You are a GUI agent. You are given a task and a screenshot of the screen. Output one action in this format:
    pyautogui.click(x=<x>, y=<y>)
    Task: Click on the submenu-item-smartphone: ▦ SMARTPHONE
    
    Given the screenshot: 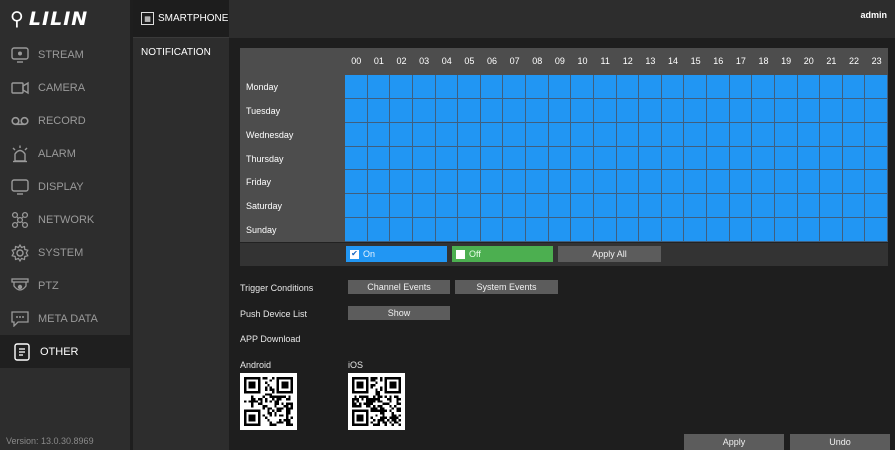 What is the action you would take?
    pyautogui.click(x=181, y=19)
    